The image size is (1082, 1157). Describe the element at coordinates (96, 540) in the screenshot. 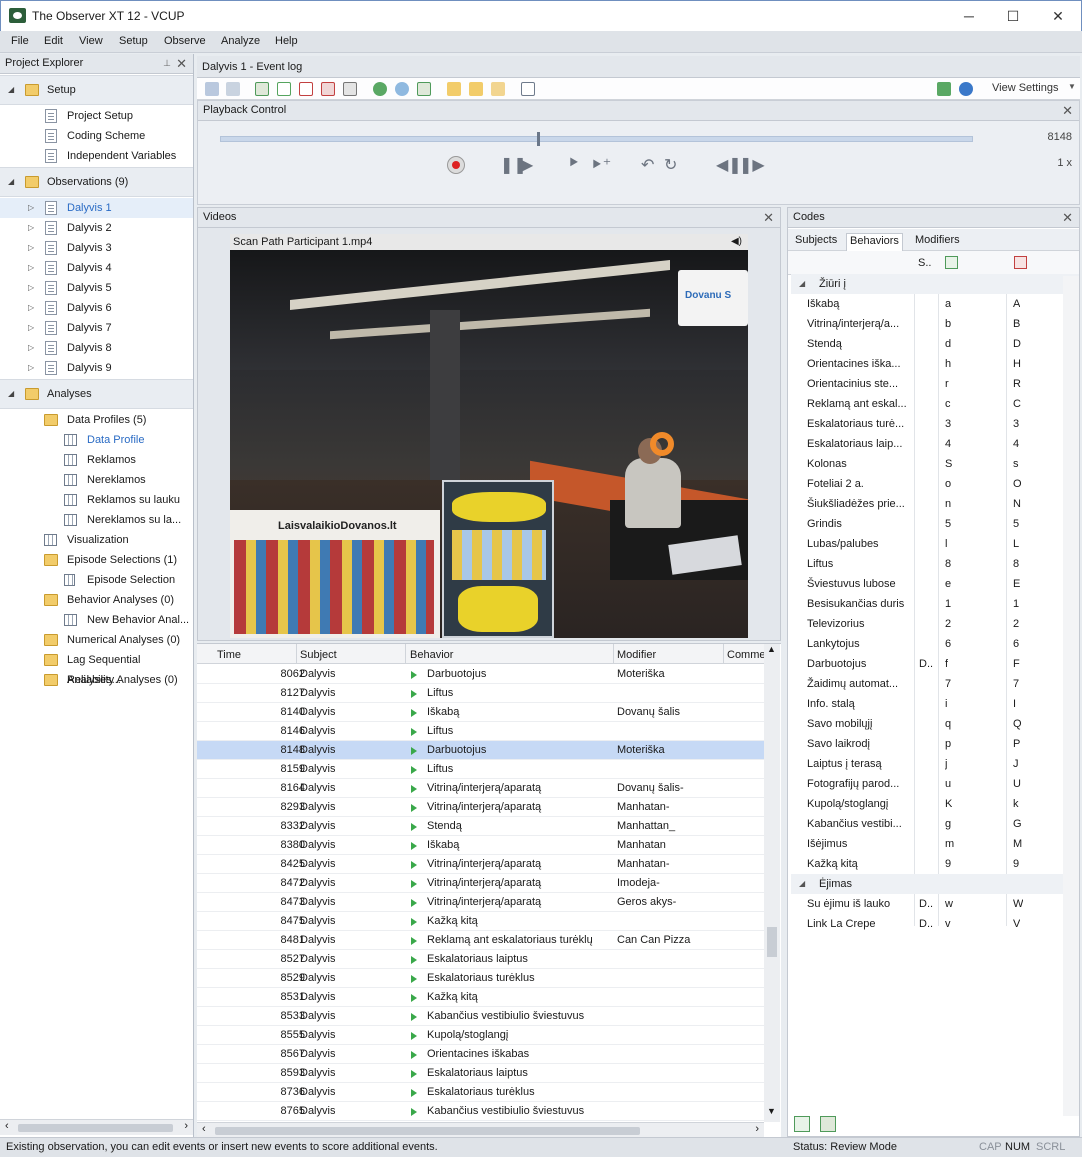

I see `tree-item-visualization: Visualization` at that location.